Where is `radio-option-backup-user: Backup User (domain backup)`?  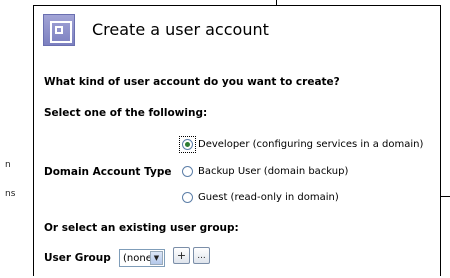
radio-option-backup-user: Backup User (domain backup) is located at coordinates (265, 171).